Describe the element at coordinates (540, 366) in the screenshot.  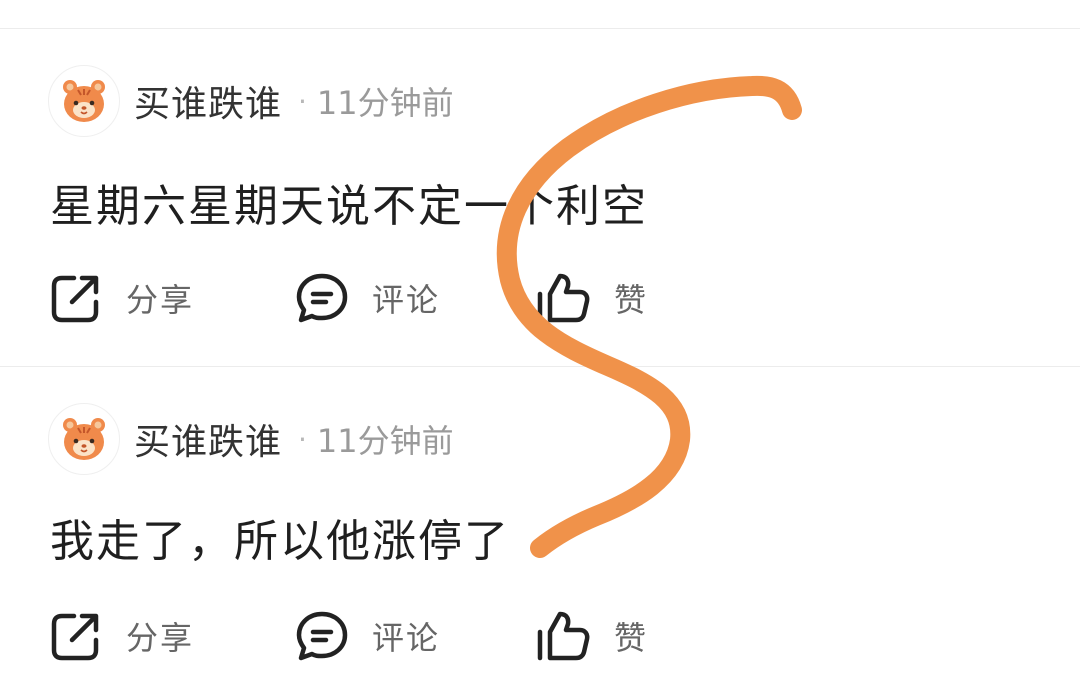
I see `post-divider` at that location.